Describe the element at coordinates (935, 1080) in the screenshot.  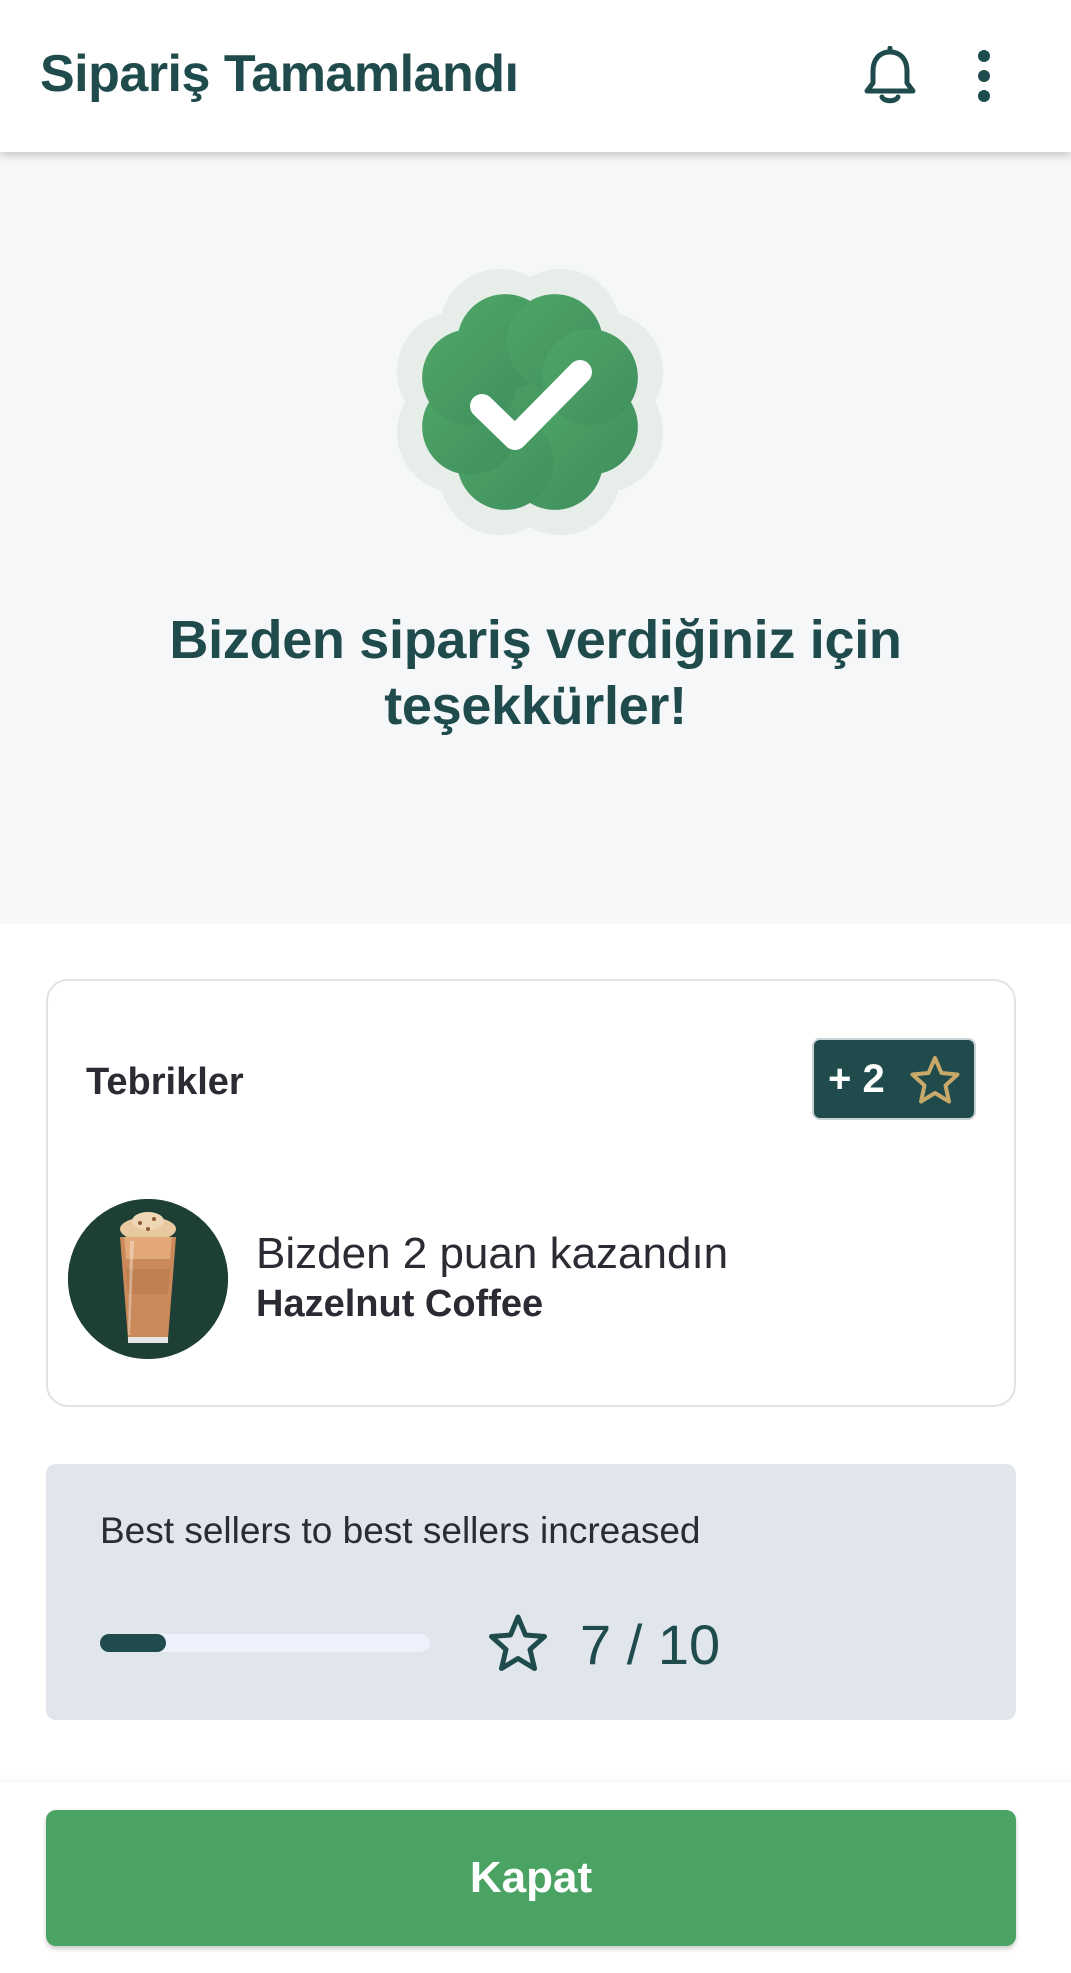
I see `star-icon` at that location.